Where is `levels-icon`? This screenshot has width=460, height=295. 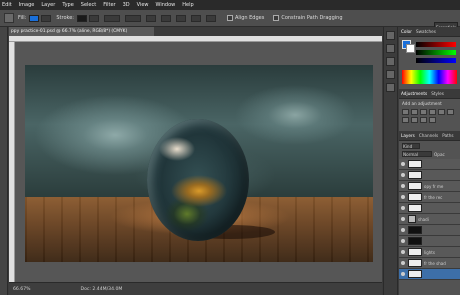
levels-icon is located at coordinates (414, 112).